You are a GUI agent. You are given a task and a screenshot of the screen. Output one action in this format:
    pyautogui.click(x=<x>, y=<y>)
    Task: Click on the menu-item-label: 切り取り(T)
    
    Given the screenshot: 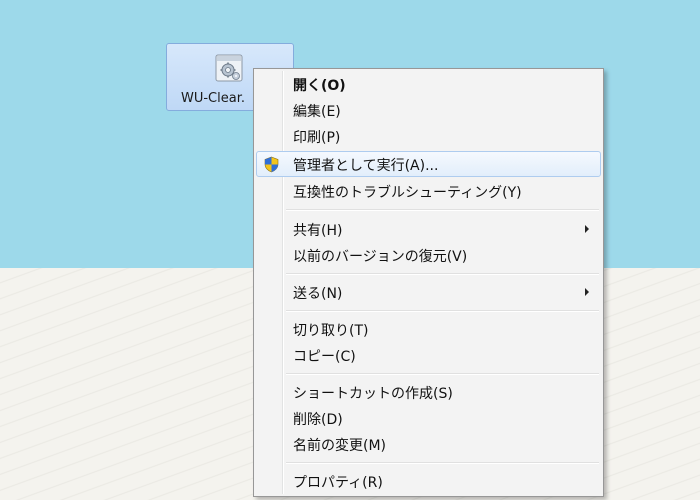 What is the action you would take?
    pyautogui.click(x=331, y=331)
    